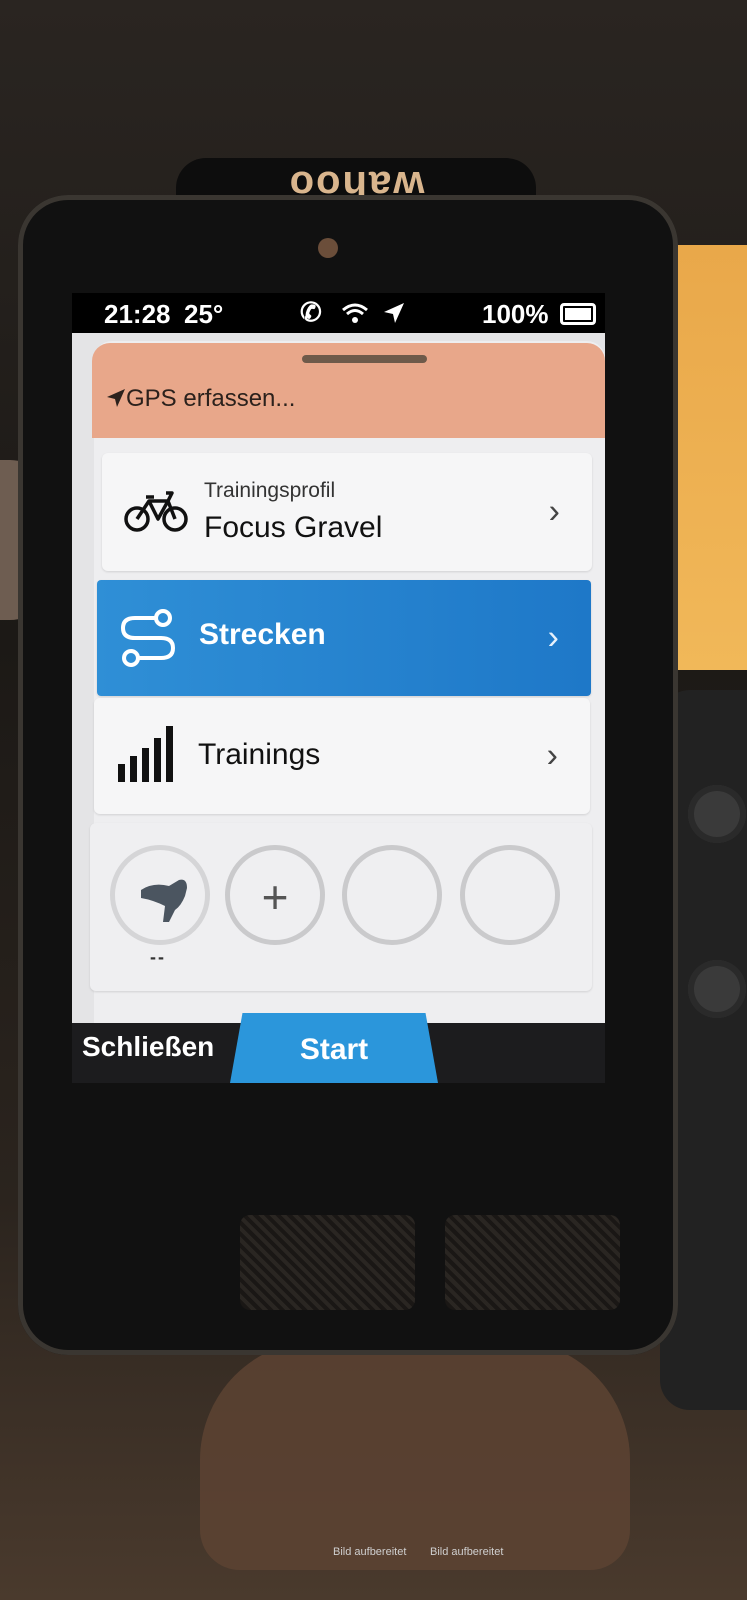 This screenshot has height=1600, width=747. Describe the element at coordinates (344, 638) in the screenshot. I see `routes-button: Strecken ›` at that location.